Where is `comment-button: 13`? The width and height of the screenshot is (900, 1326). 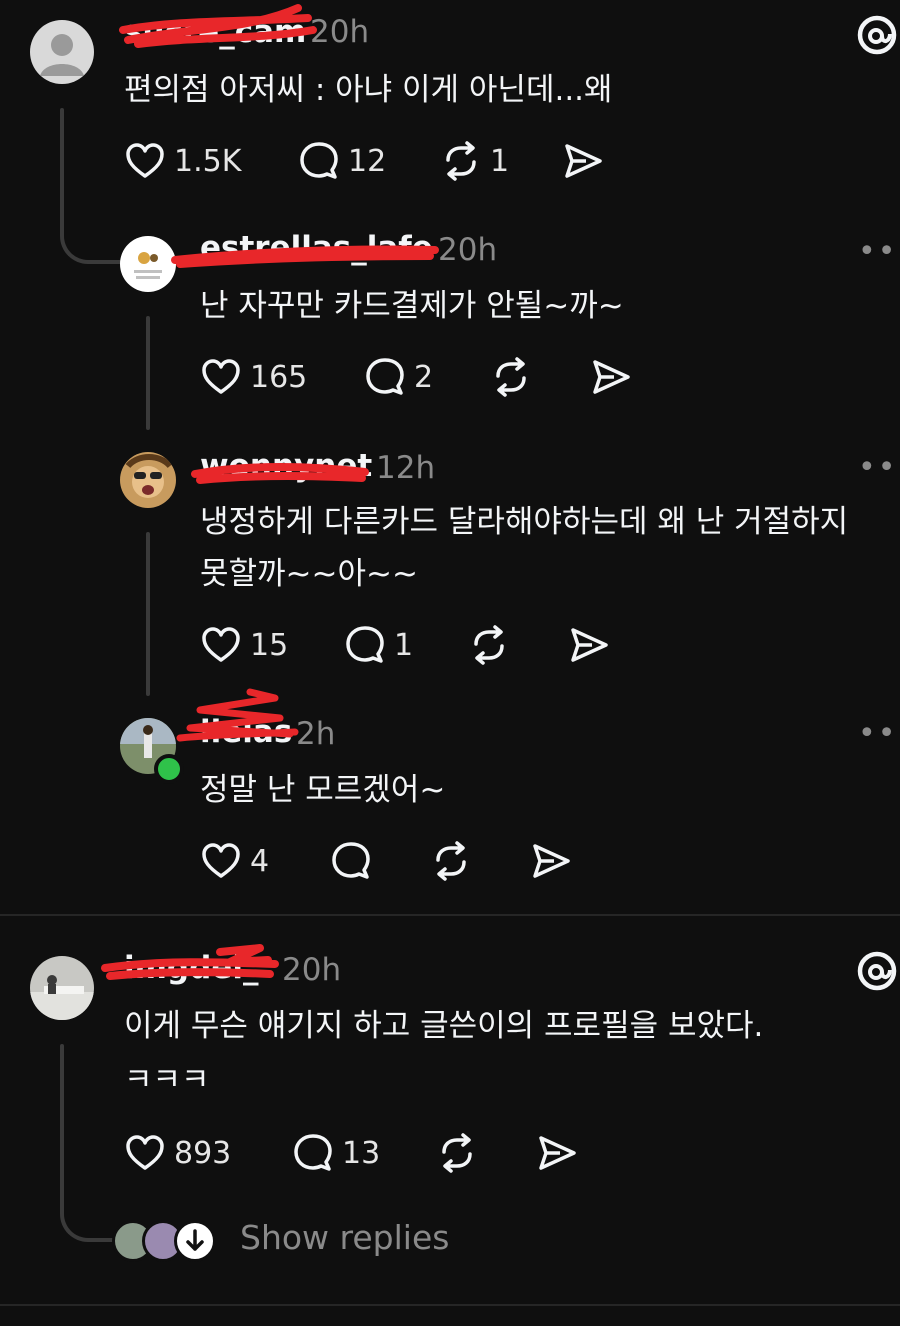
comment-button: 13 is located at coordinates (336, 1153).